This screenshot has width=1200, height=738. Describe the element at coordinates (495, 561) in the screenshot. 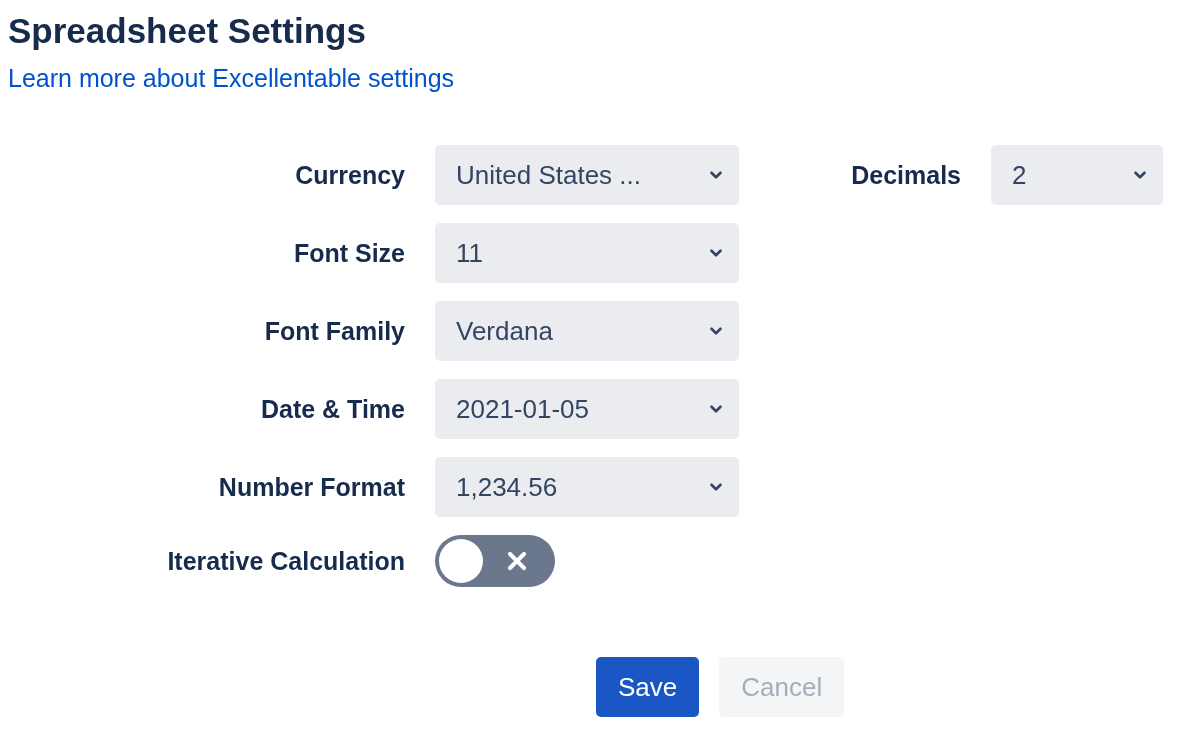

I see `toggle-switch` at that location.